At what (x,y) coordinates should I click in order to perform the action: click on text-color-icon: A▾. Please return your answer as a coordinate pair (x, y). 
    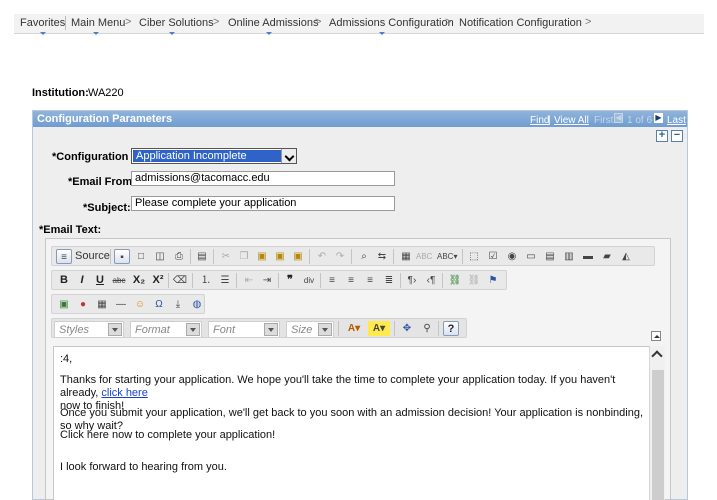
    Looking at the image, I should click on (354, 328).